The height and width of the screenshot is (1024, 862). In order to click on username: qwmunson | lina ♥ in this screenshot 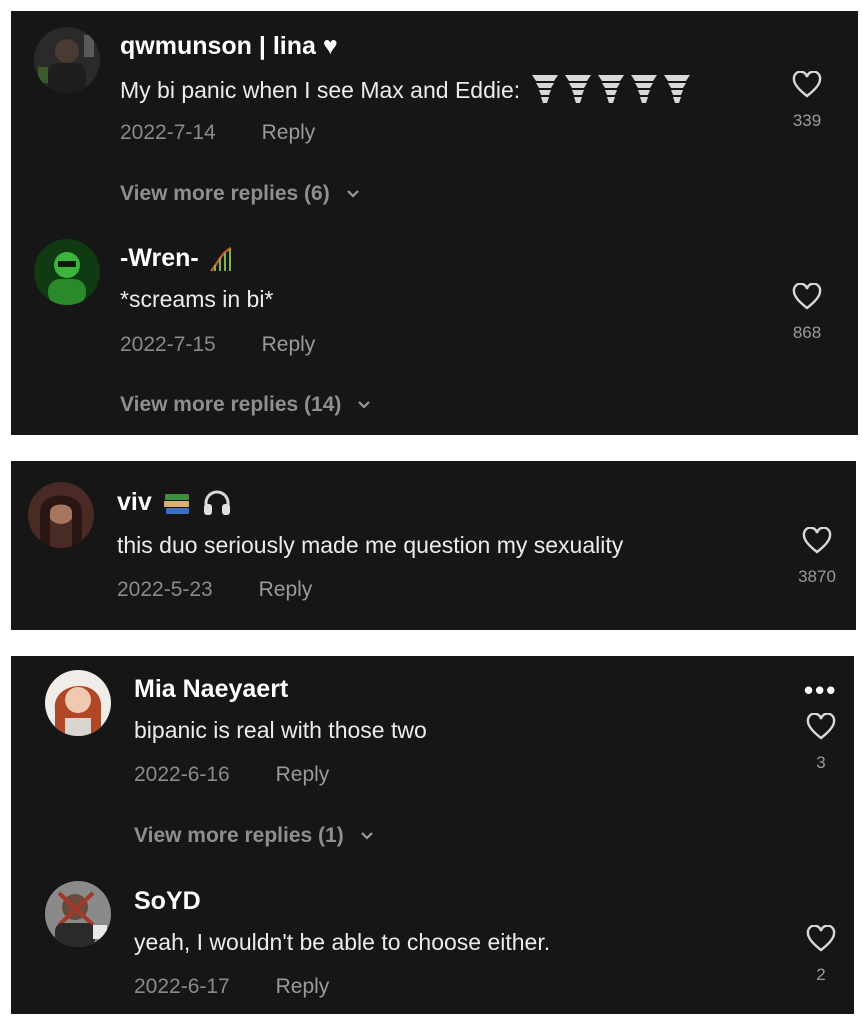, I will do `click(229, 46)`.